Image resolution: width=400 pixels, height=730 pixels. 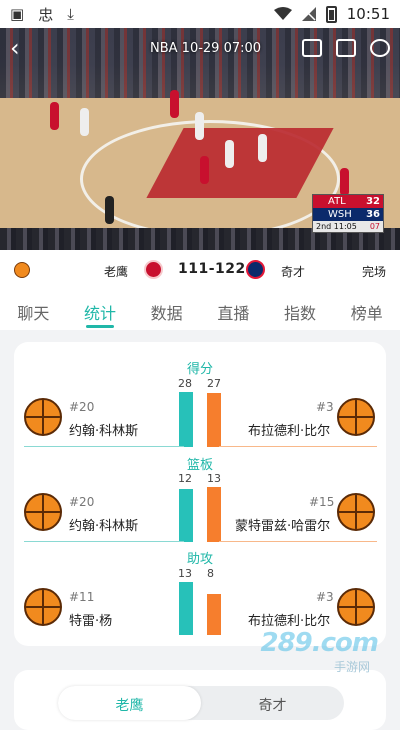 I want to click on status-bar: ▣ 忠 ⤓ 10:51, so click(x=200, y=14).